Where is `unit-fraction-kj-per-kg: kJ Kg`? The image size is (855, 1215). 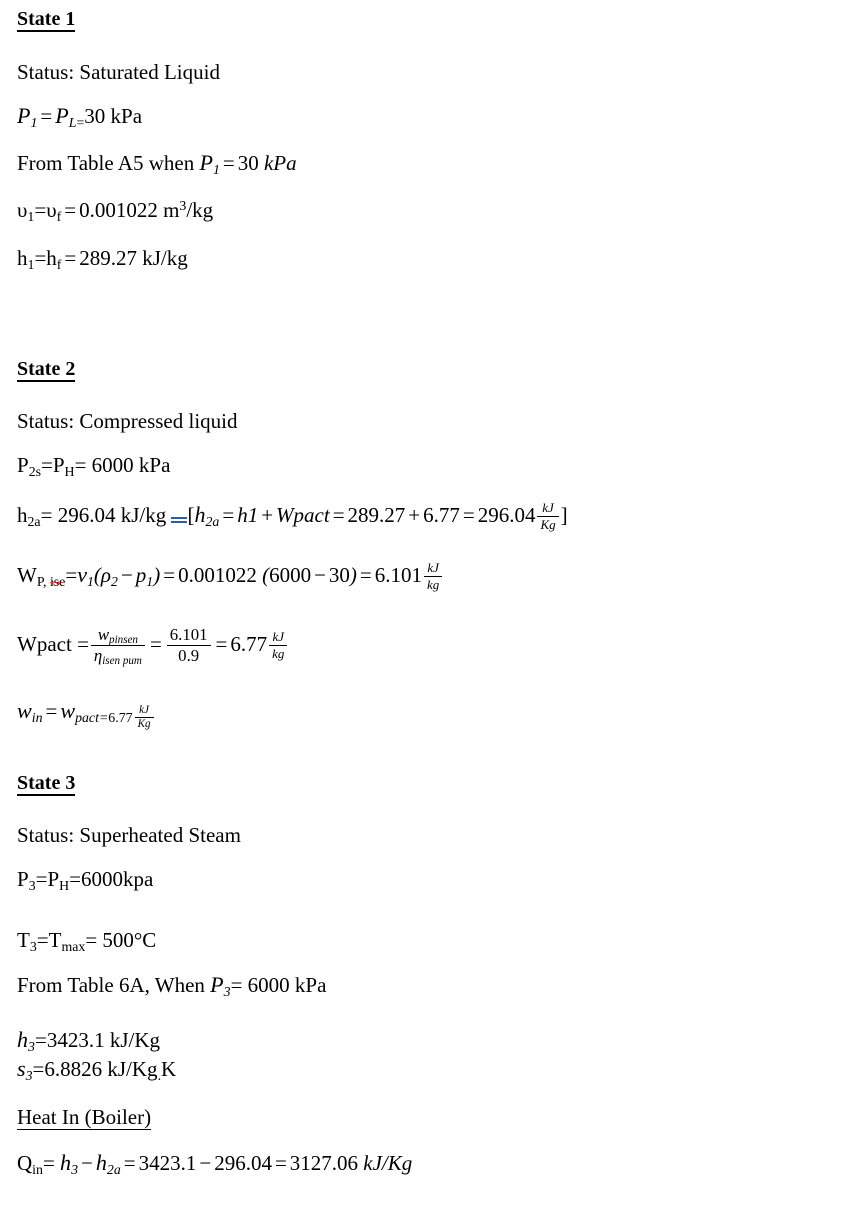
unit-fraction-kj-per-kg: kJ Kg is located at coordinates (144, 717).